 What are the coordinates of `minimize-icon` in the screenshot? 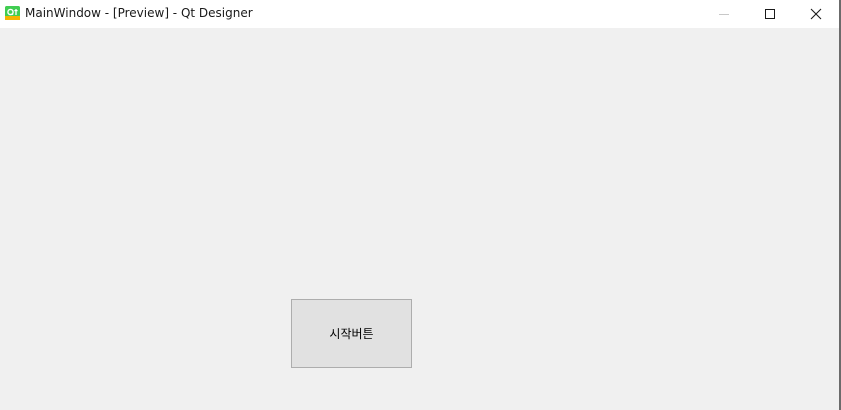 It's located at (724, 14).